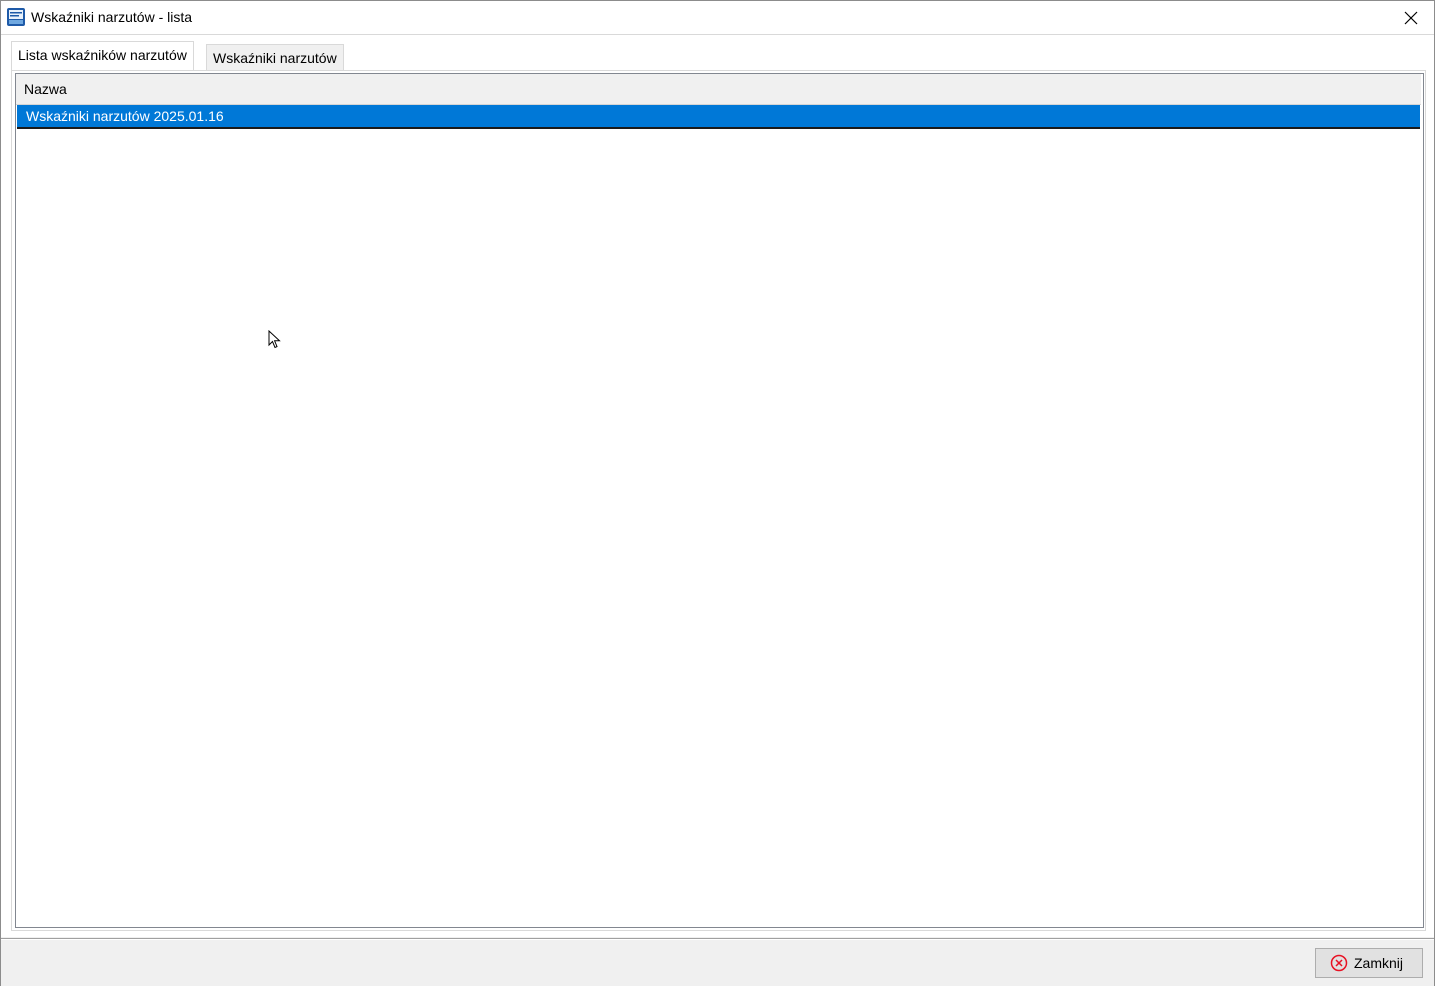 Image resolution: width=1435 pixels, height=986 pixels. Describe the element at coordinates (717, 18) in the screenshot. I see `title-bar: Wskaźniki narzutów - lista` at that location.